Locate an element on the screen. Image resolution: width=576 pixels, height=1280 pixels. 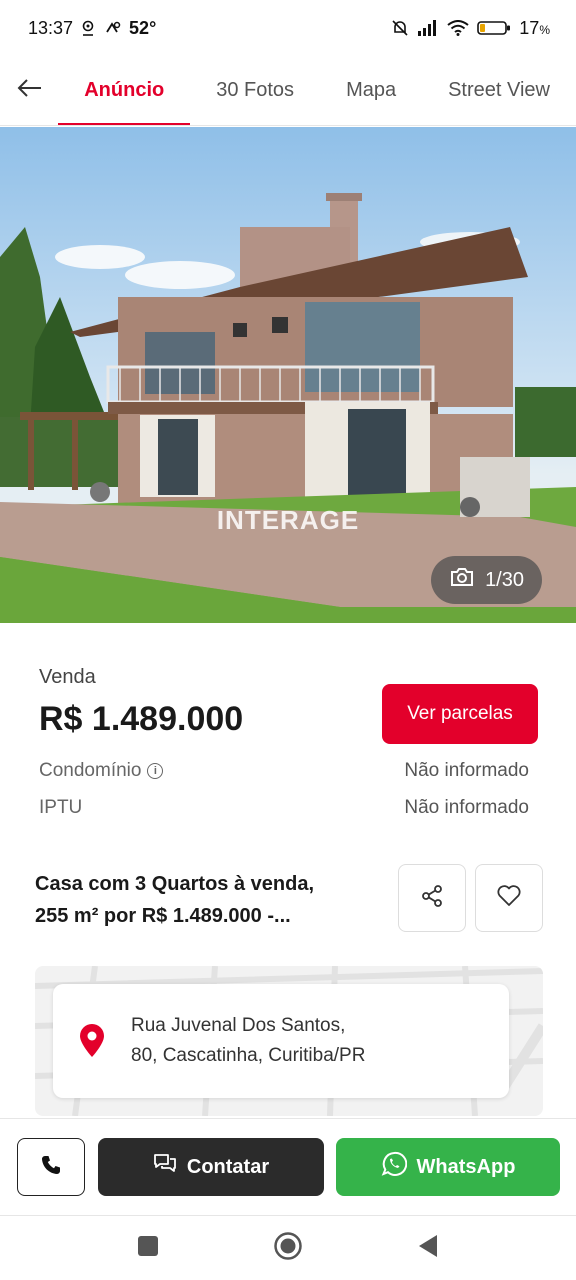
share-button is located at coordinates (432, 898).